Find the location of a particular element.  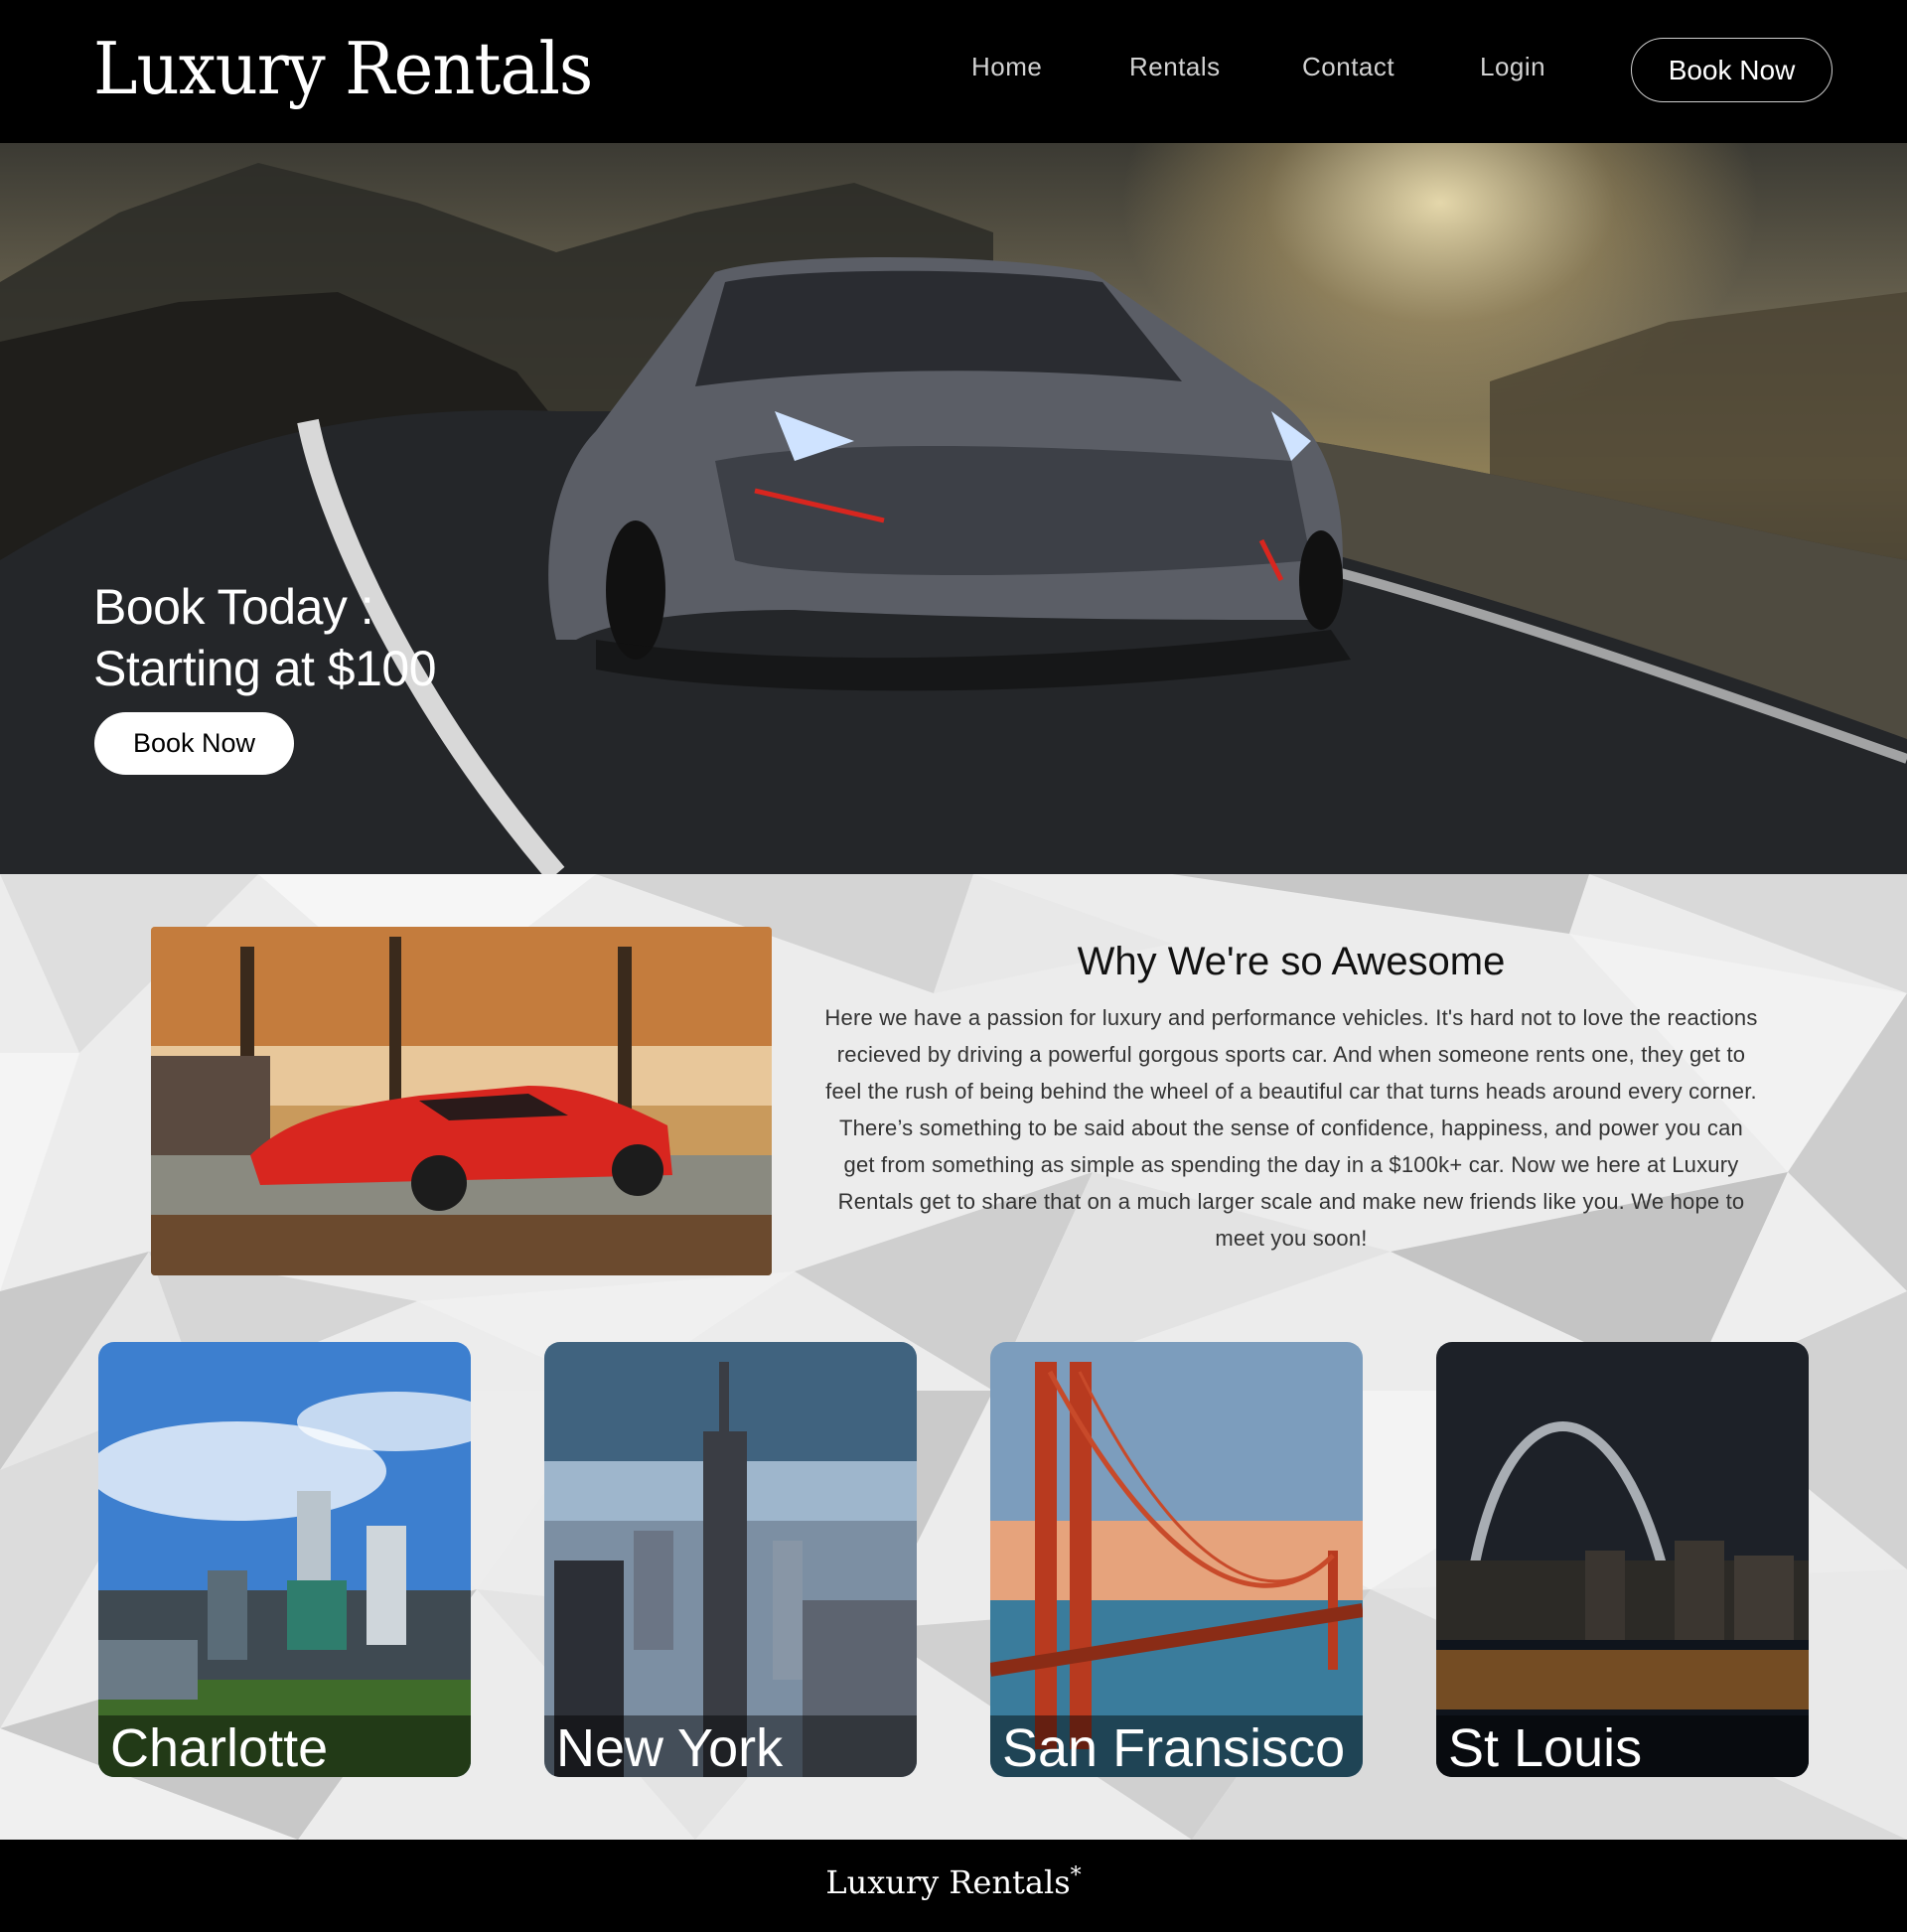

nav-login: Login is located at coordinates (1512, 67).